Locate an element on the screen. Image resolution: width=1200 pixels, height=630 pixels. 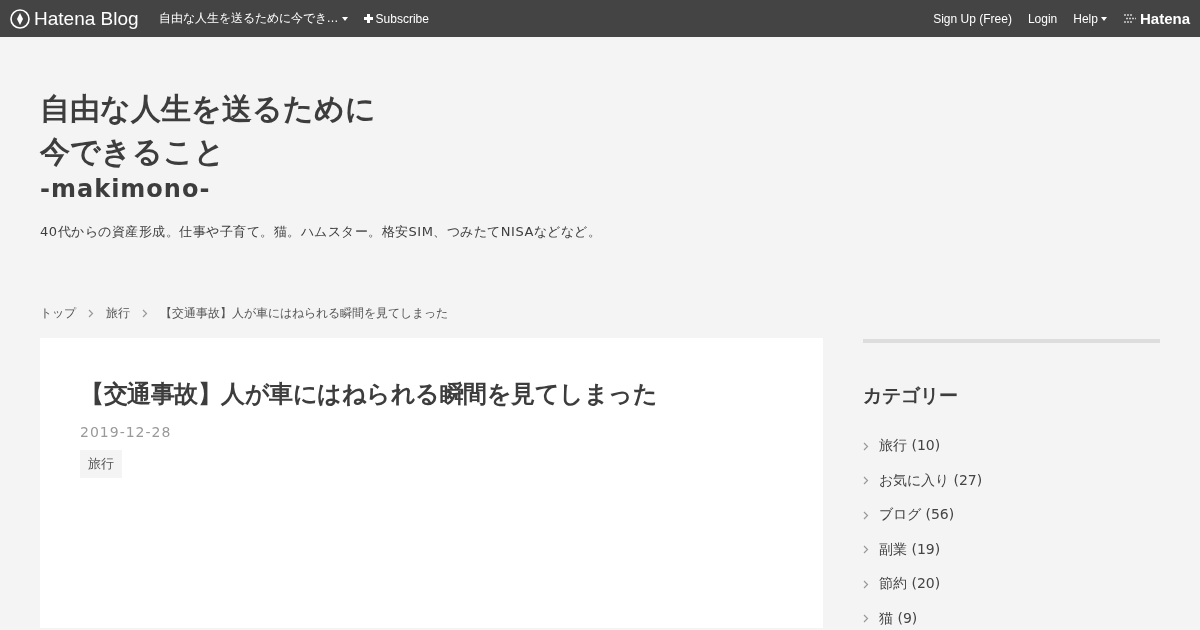
breadcrumb-link: 【交通事故】人が車にはねられる瞬間を見てしまった is located at coordinates (304, 313).